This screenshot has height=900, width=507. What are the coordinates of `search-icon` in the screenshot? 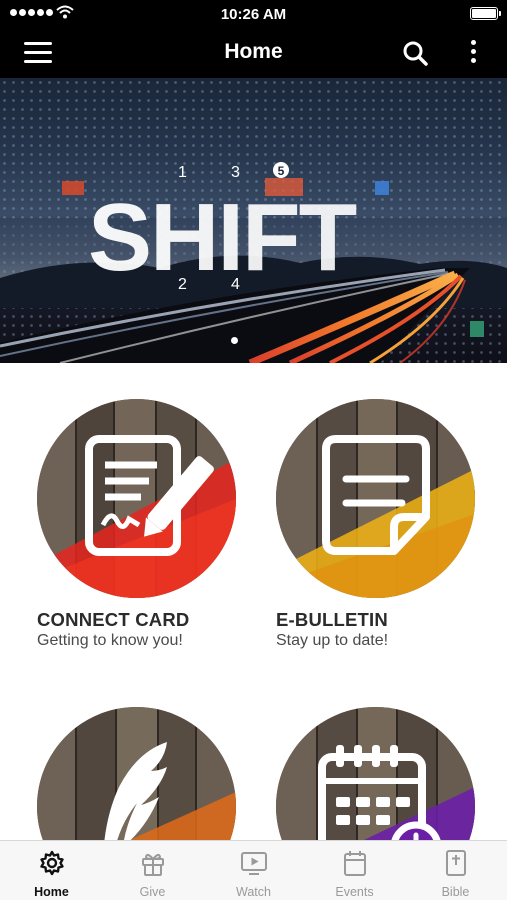 It's located at (415, 53).